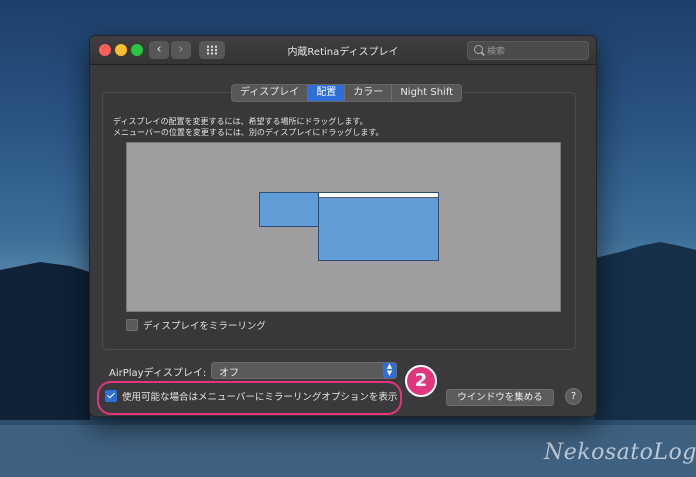 This screenshot has width=696, height=477. What do you see at coordinates (204, 326) in the screenshot?
I see `mirror-displays-label: ディスプレイをミラーリング` at bounding box center [204, 326].